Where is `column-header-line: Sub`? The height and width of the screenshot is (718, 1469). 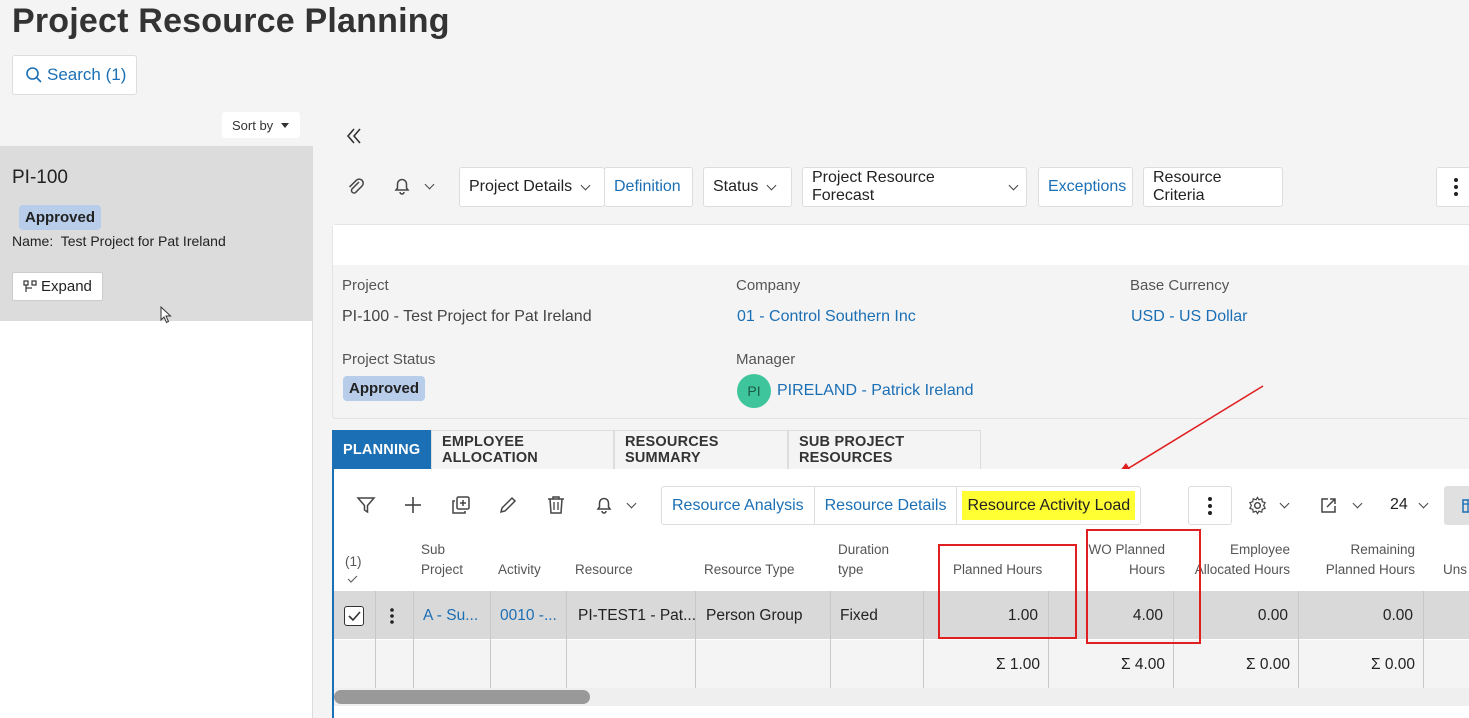 column-header-line: Sub is located at coordinates (433, 549).